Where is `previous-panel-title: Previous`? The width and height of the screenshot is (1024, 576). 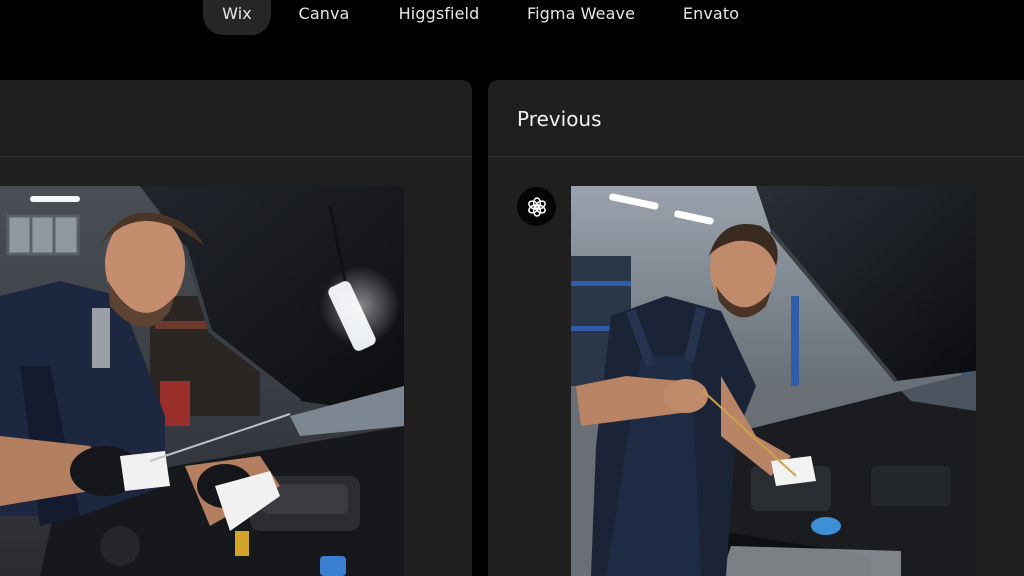 previous-panel-title: Previous is located at coordinates (559, 119).